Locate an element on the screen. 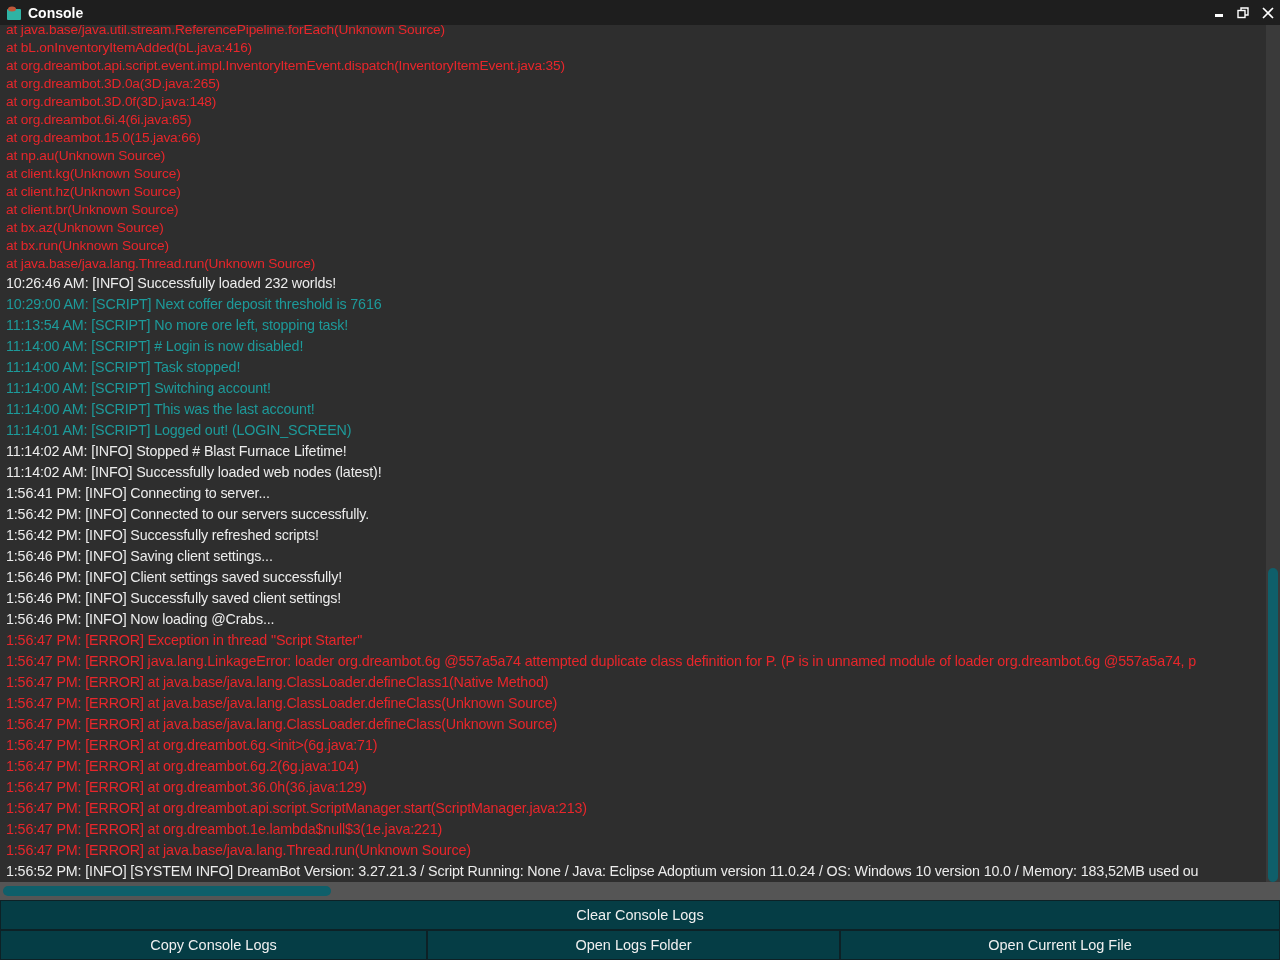 The image size is (1280, 960). log-line: 11:14:00 AM: [SCRIPT] This was the last account! is located at coordinates (161, 409).